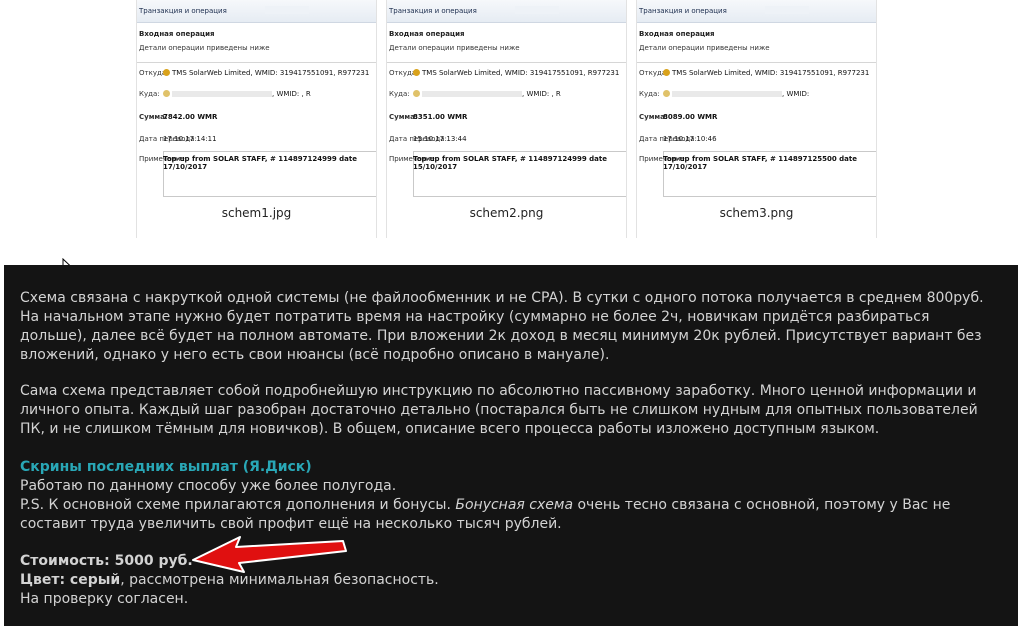 This screenshot has height=644, width=1025. Describe the element at coordinates (190, 117) in the screenshot. I see `sum-value: 7842.00 WMR` at that location.